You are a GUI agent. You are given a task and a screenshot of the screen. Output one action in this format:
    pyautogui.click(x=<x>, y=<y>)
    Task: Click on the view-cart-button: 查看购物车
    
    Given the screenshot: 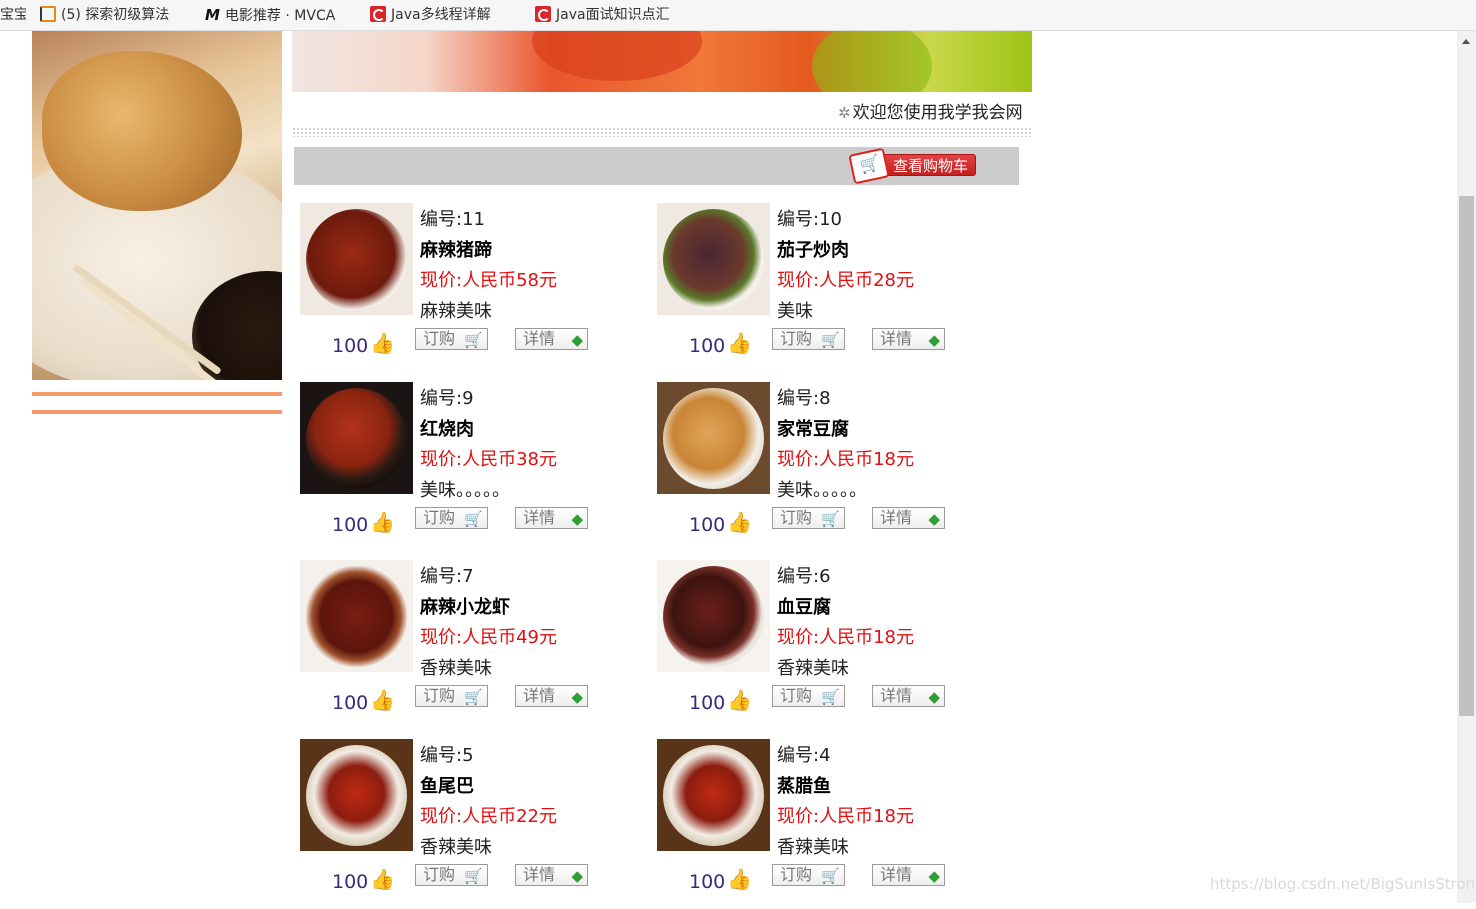 What is the action you would take?
    pyautogui.click(x=912, y=166)
    